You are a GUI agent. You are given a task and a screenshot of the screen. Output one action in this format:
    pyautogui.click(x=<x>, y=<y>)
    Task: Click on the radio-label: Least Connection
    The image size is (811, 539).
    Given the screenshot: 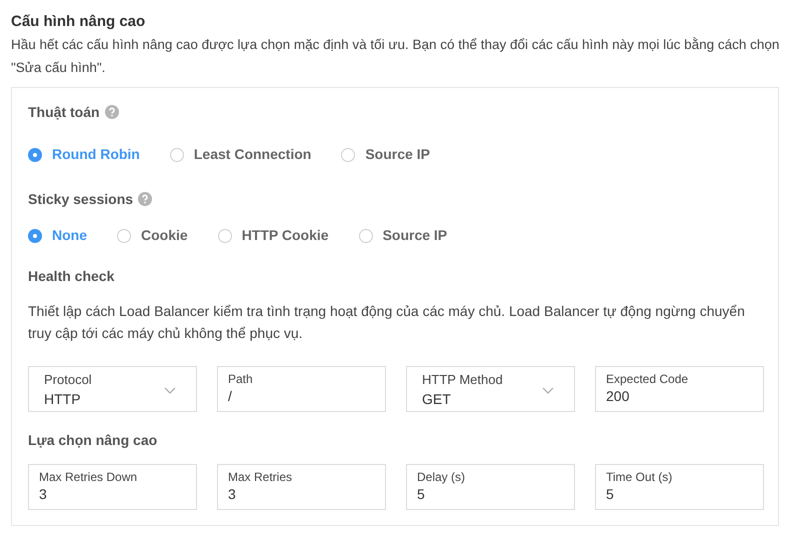 What is the action you would take?
    pyautogui.click(x=253, y=154)
    